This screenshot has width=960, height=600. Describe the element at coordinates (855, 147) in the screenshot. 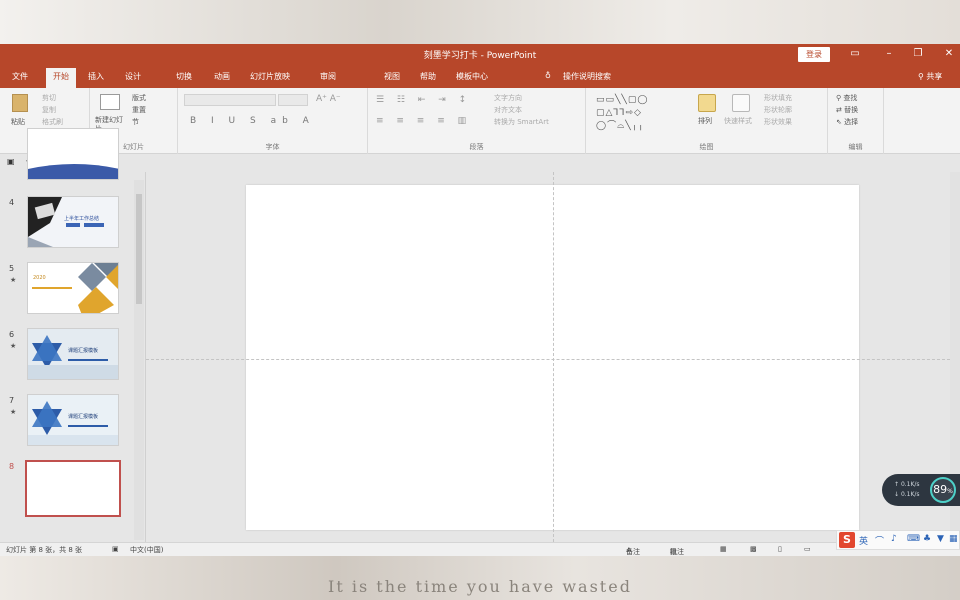

I see `editing-group-label: 编辑` at that location.